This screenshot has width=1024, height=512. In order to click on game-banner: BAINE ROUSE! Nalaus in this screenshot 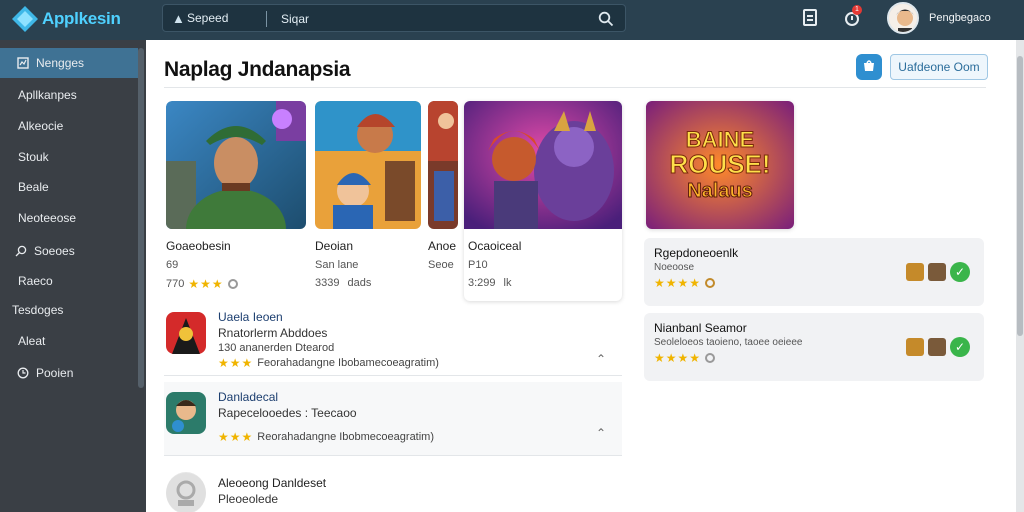, I will do `click(720, 165)`.